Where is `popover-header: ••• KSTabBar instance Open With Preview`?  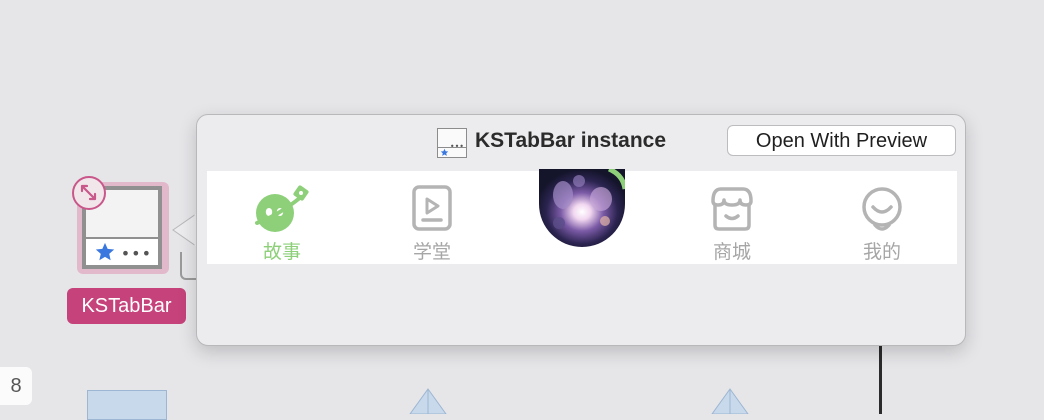
popover-header: ••• KSTabBar instance Open With Preview is located at coordinates (581, 143).